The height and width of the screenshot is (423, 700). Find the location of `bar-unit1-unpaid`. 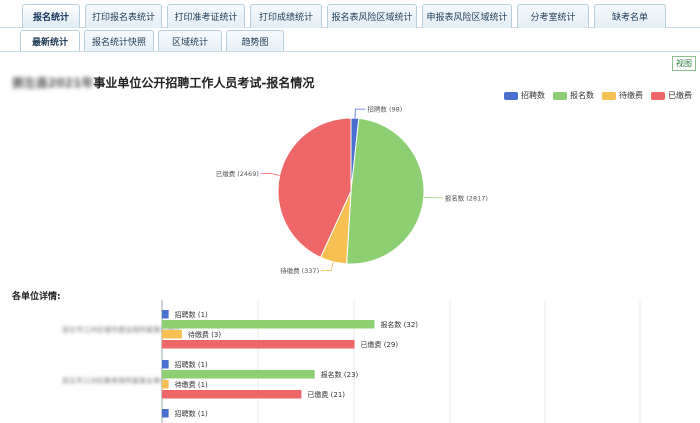

bar-unit1-unpaid is located at coordinates (172, 334).